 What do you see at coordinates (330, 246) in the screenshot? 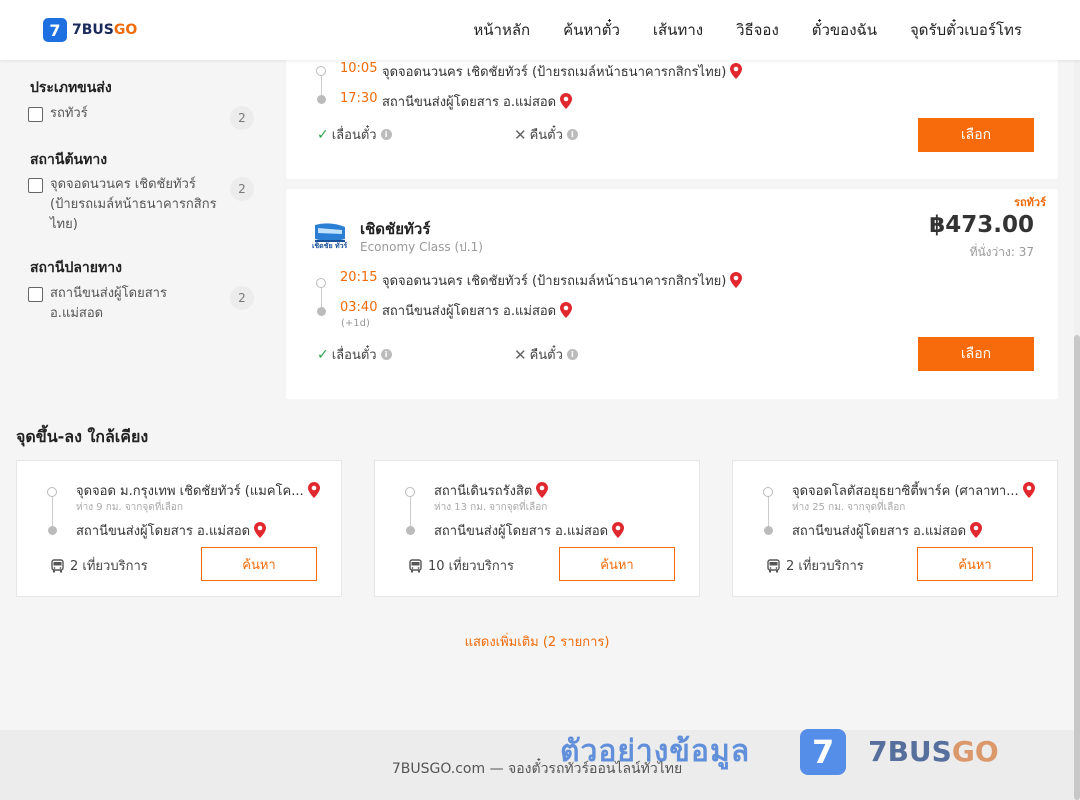
I see `operator-logo-caption: เชิดชัย ทัวร์` at bounding box center [330, 246].